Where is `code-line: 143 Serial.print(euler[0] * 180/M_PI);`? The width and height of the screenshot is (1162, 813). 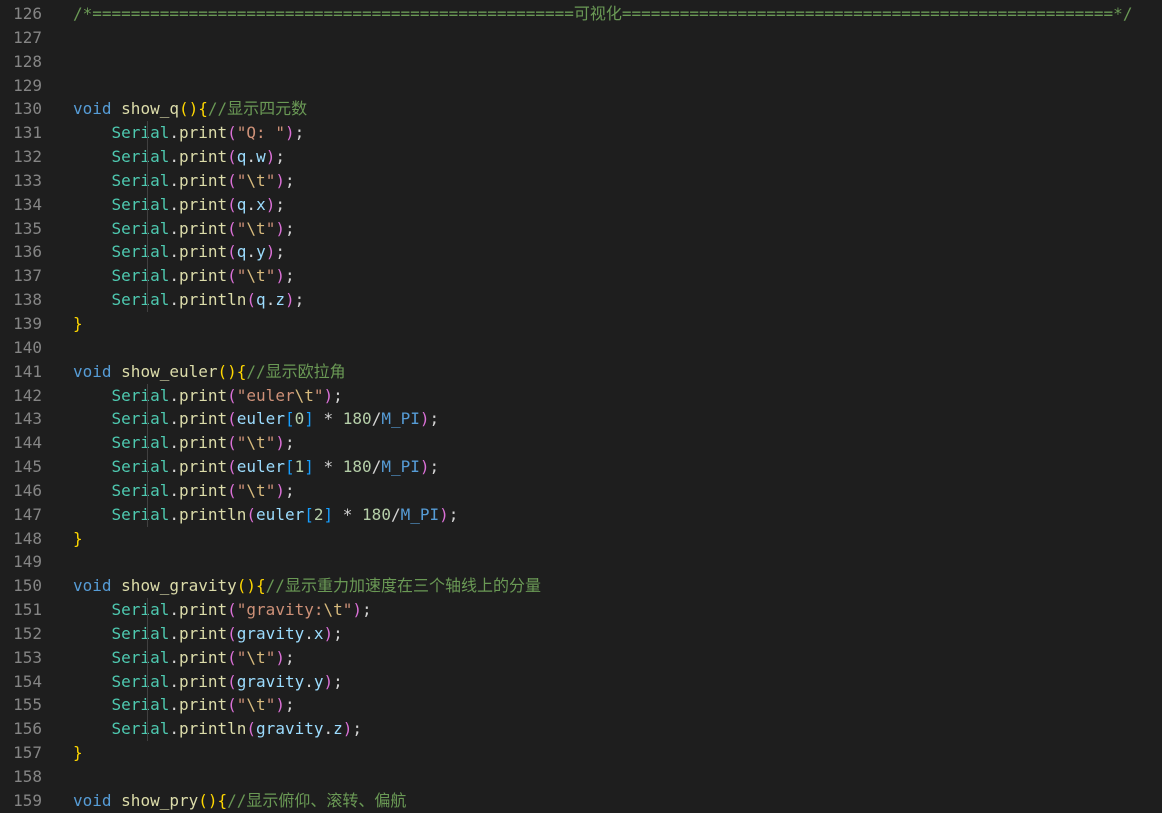 code-line: 143 Serial.print(euler[0] * 180/M_PI); is located at coordinates (581, 419).